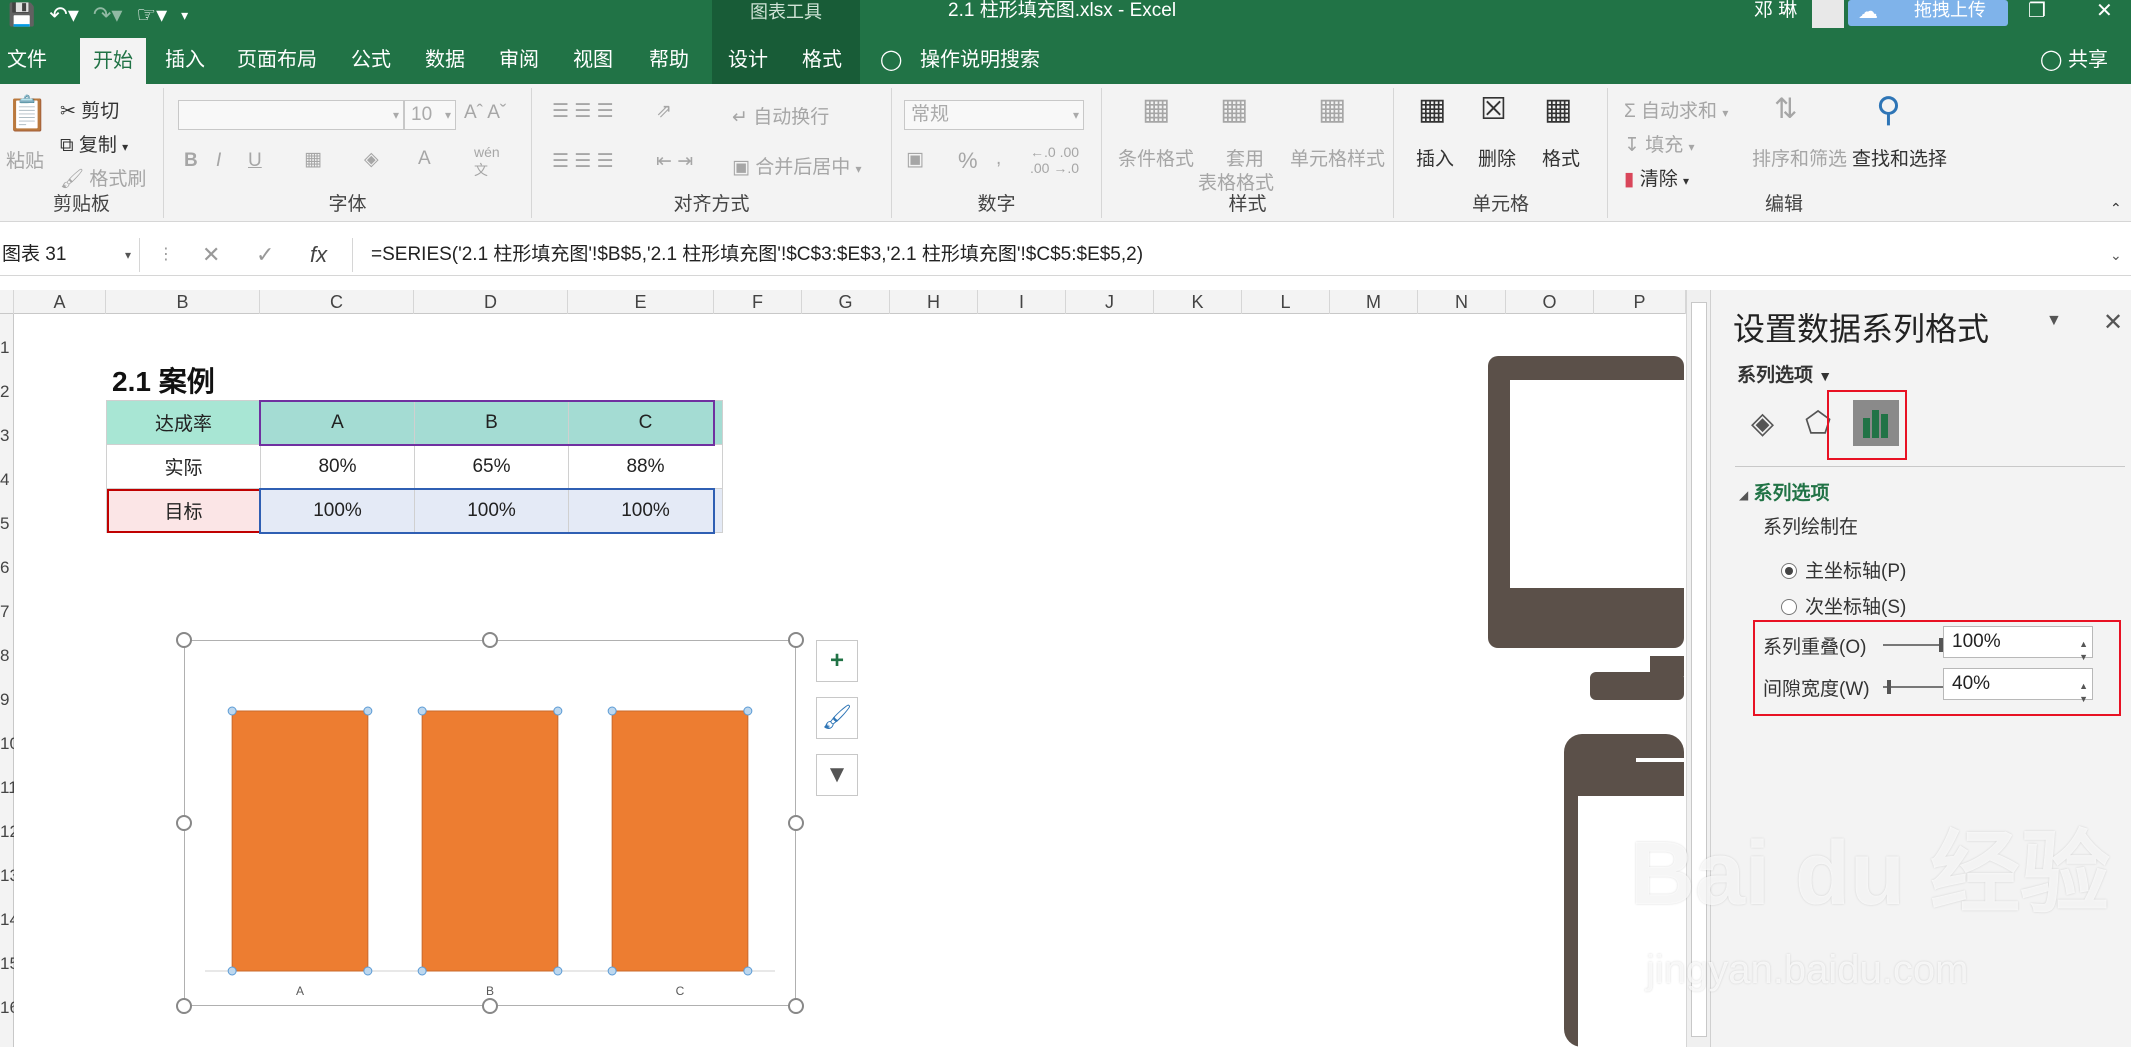 Image resolution: width=2131 pixels, height=1047 pixels. What do you see at coordinates (1054, 160) in the screenshot?
I see `decimal-icon: ←.0 .00.00 →.0` at bounding box center [1054, 160].